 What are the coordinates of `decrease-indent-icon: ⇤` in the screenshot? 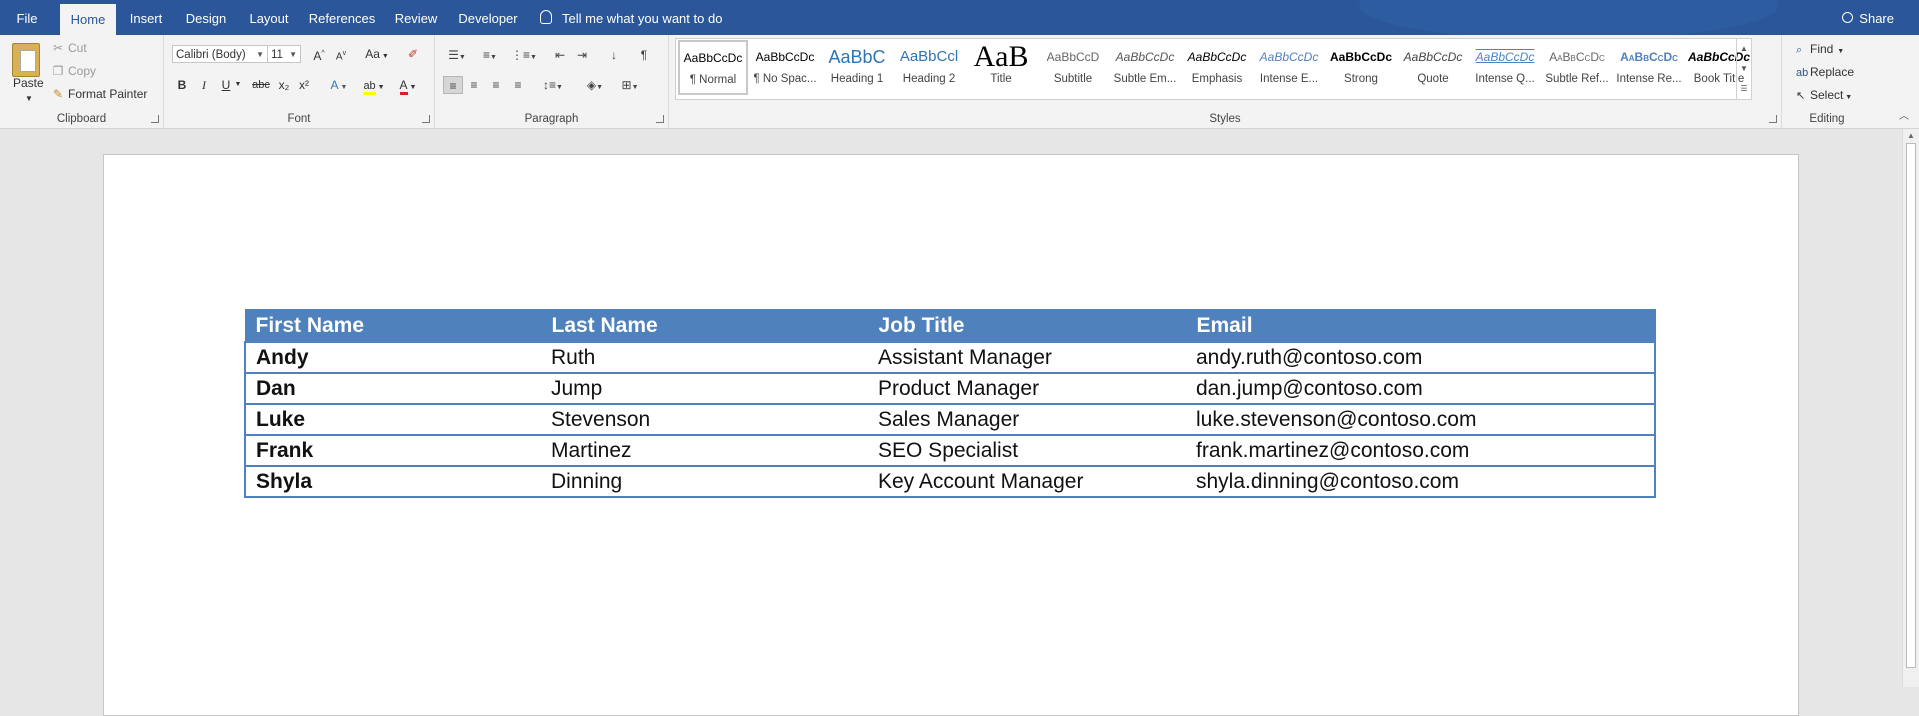 It's located at (560, 55).